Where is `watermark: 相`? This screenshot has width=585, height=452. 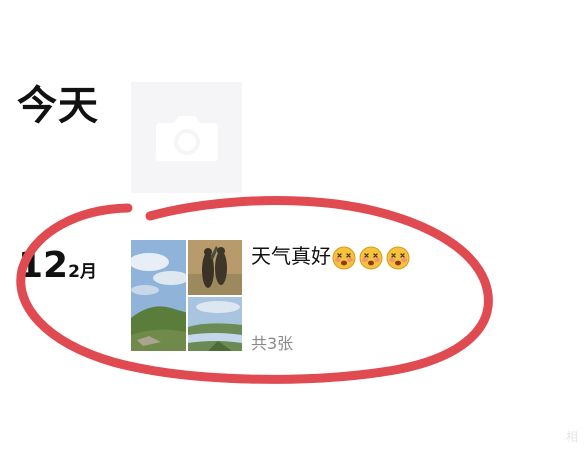 watermark: 相 is located at coordinates (572, 437).